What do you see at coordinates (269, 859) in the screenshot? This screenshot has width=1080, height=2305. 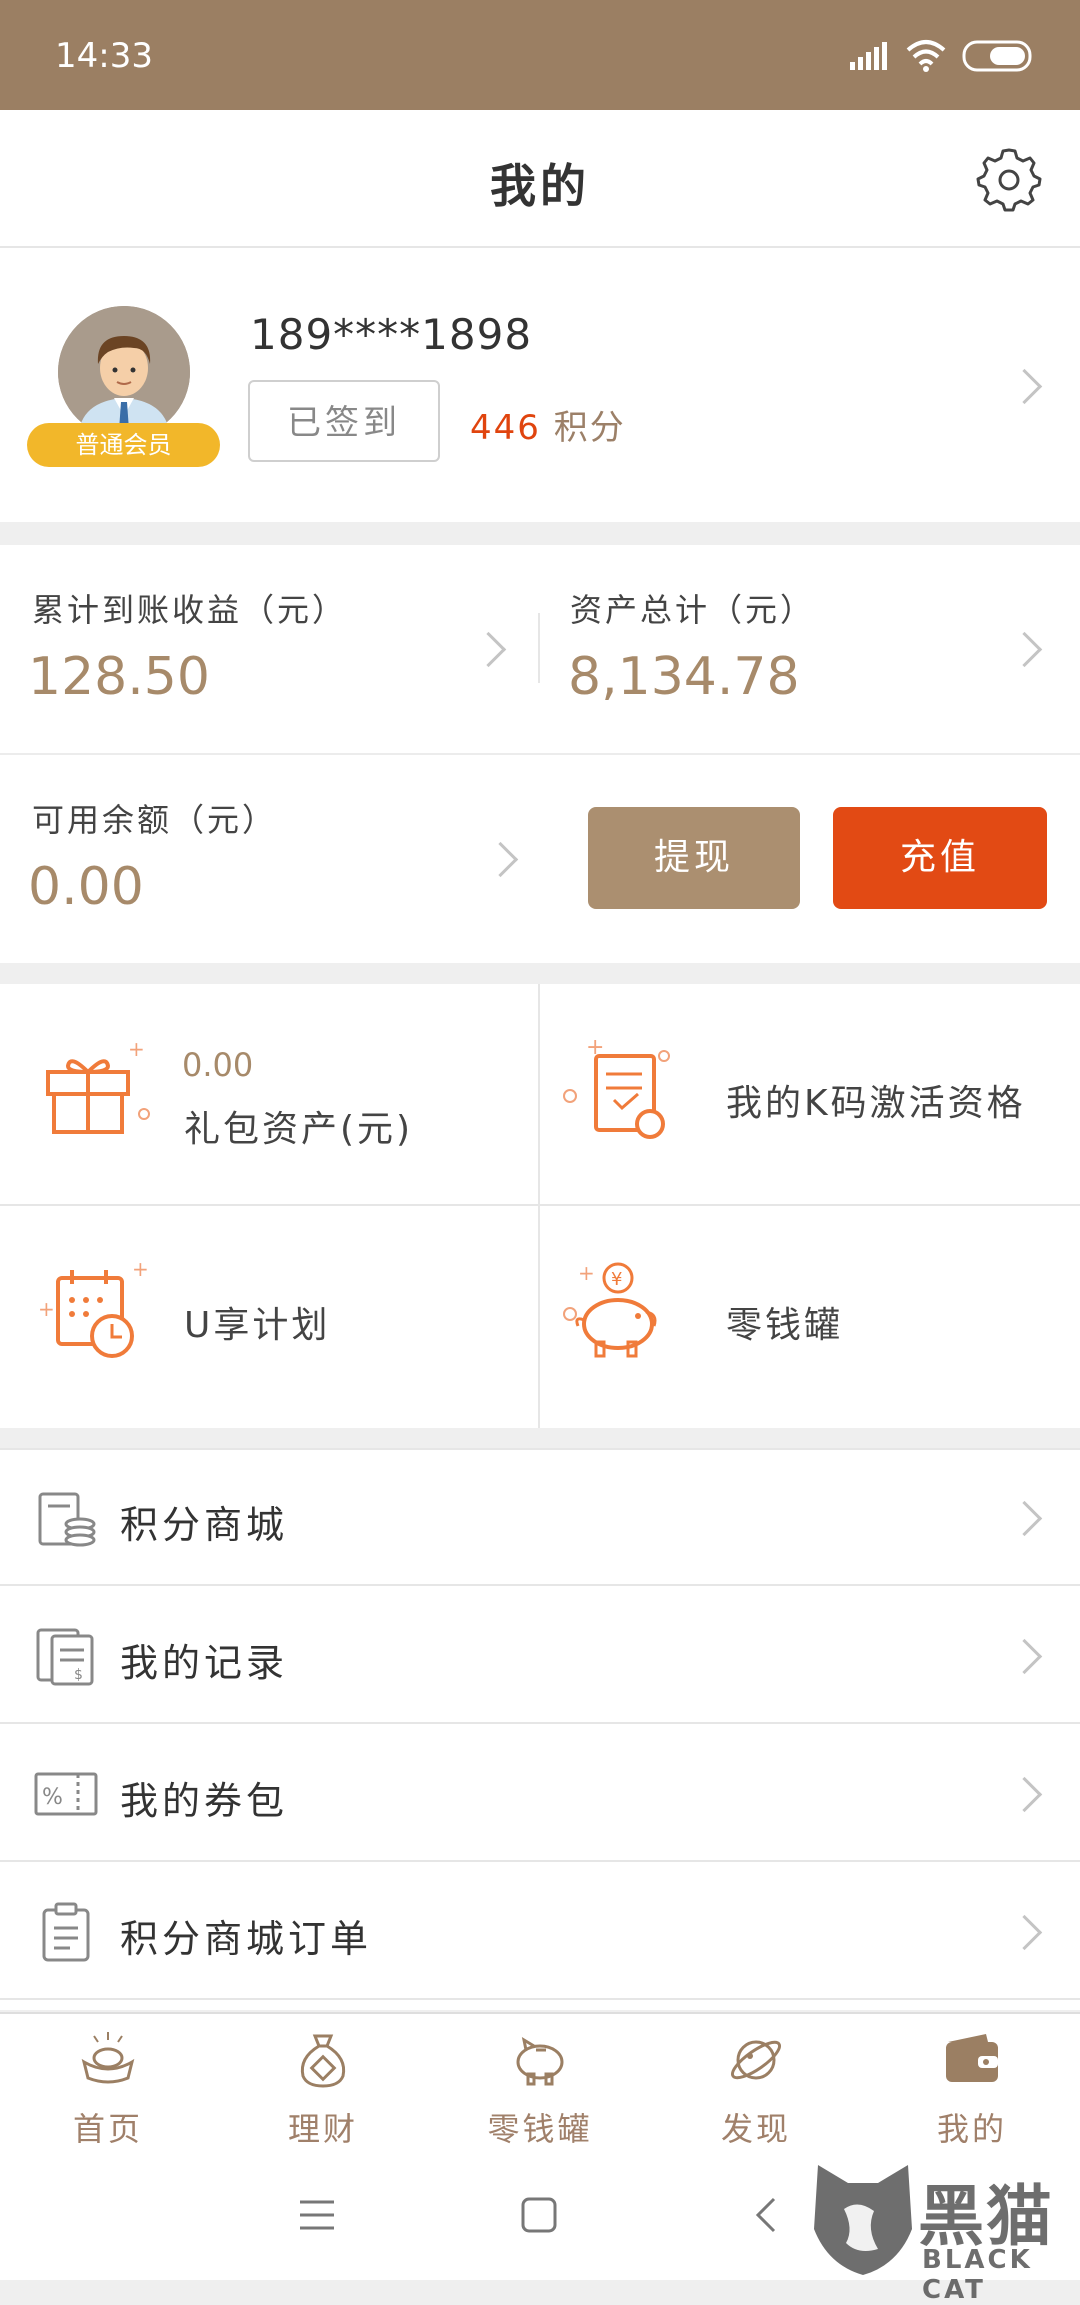 I see `available-balance: 可用余额（元） 0.00` at bounding box center [269, 859].